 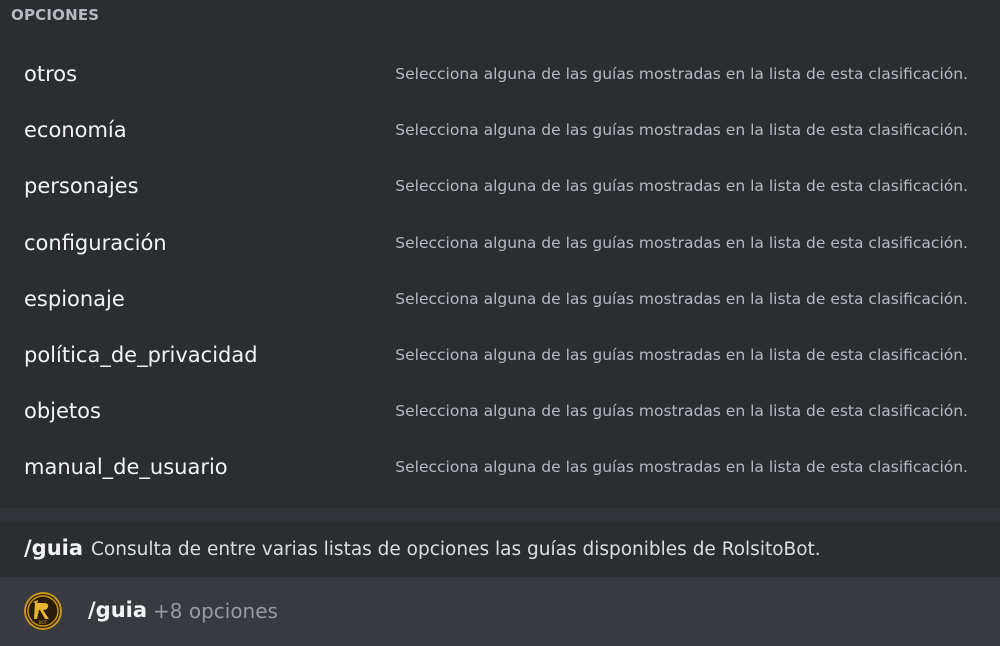 I want to click on svg-text: BOT, so click(x=43, y=622).